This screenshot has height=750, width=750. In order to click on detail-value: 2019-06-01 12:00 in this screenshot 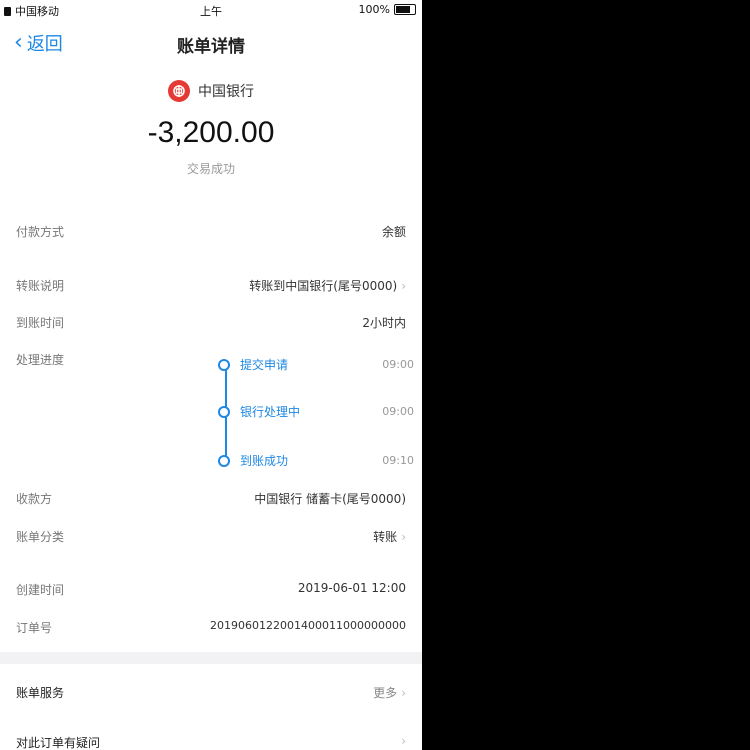, I will do `click(351, 588)`.